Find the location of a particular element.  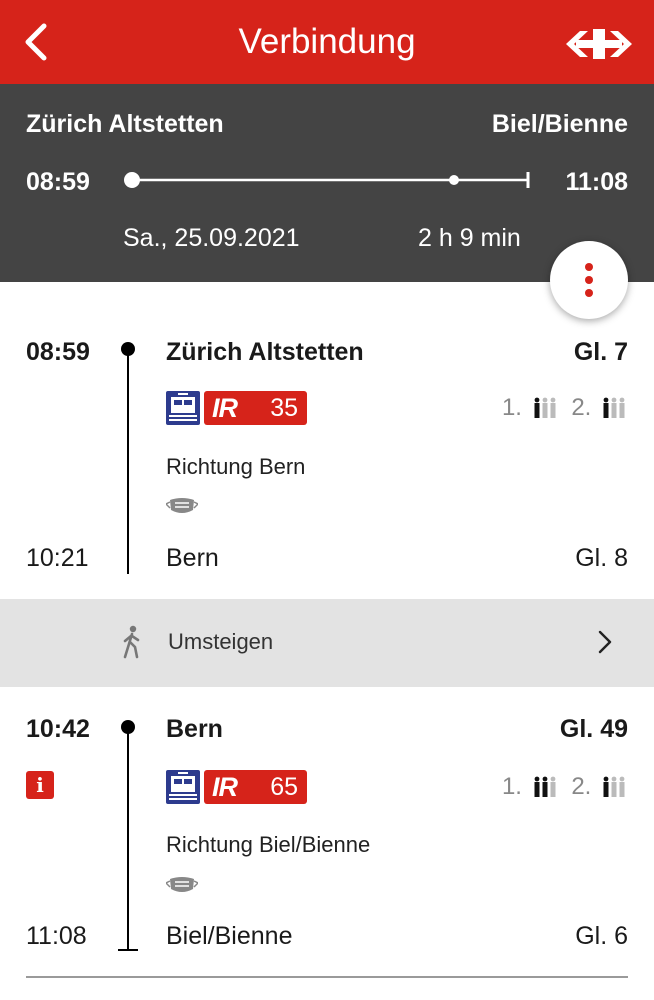

summary-duration: 2 h 9 min is located at coordinates (469, 238).